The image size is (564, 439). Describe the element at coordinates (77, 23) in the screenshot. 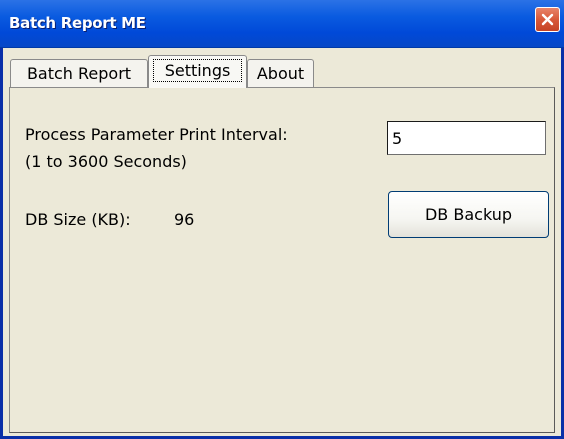

I see `window-title: Batch Report ME` at that location.